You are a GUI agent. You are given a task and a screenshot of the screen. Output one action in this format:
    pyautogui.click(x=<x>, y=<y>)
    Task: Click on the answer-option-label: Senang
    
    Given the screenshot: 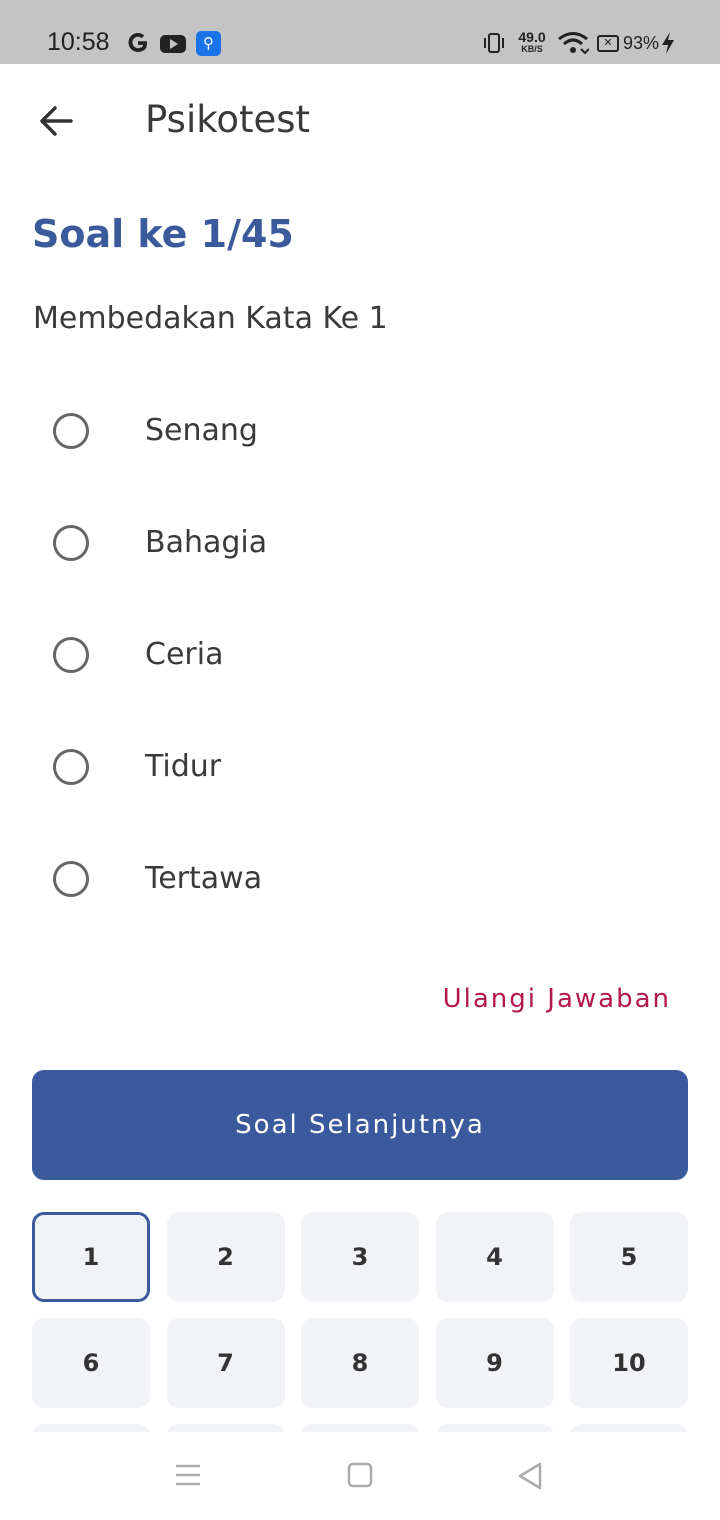 What is the action you would take?
    pyautogui.click(x=201, y=430)
    